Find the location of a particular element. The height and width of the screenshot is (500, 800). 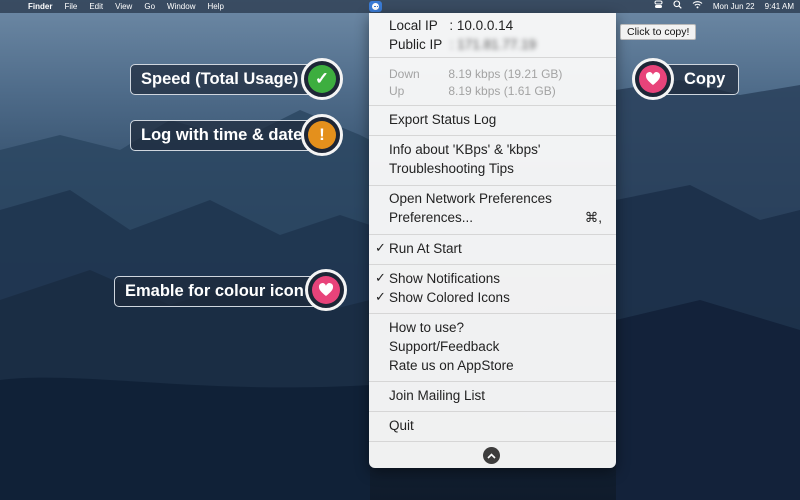

how-to-use-item: How to use? is located at coordinates (426, 327).